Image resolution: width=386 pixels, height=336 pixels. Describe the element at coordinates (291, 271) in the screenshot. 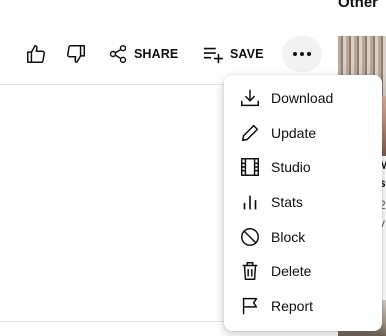

I see `menu-item-label: Delete` at that location.